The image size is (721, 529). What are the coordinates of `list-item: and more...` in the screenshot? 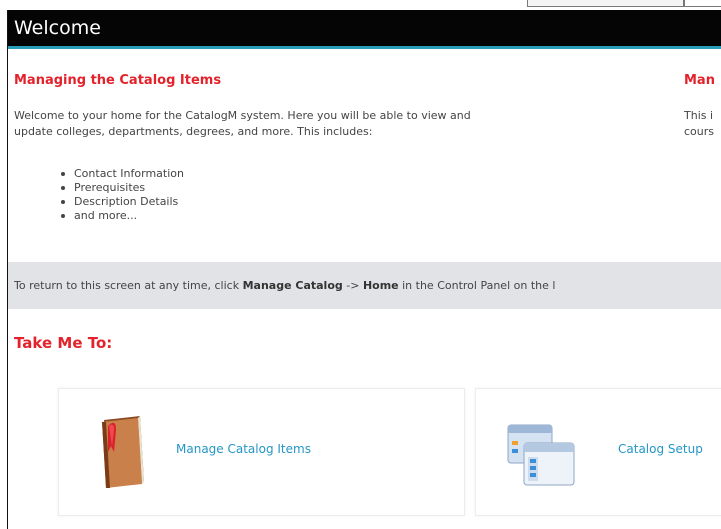 It's located at (122, 216).